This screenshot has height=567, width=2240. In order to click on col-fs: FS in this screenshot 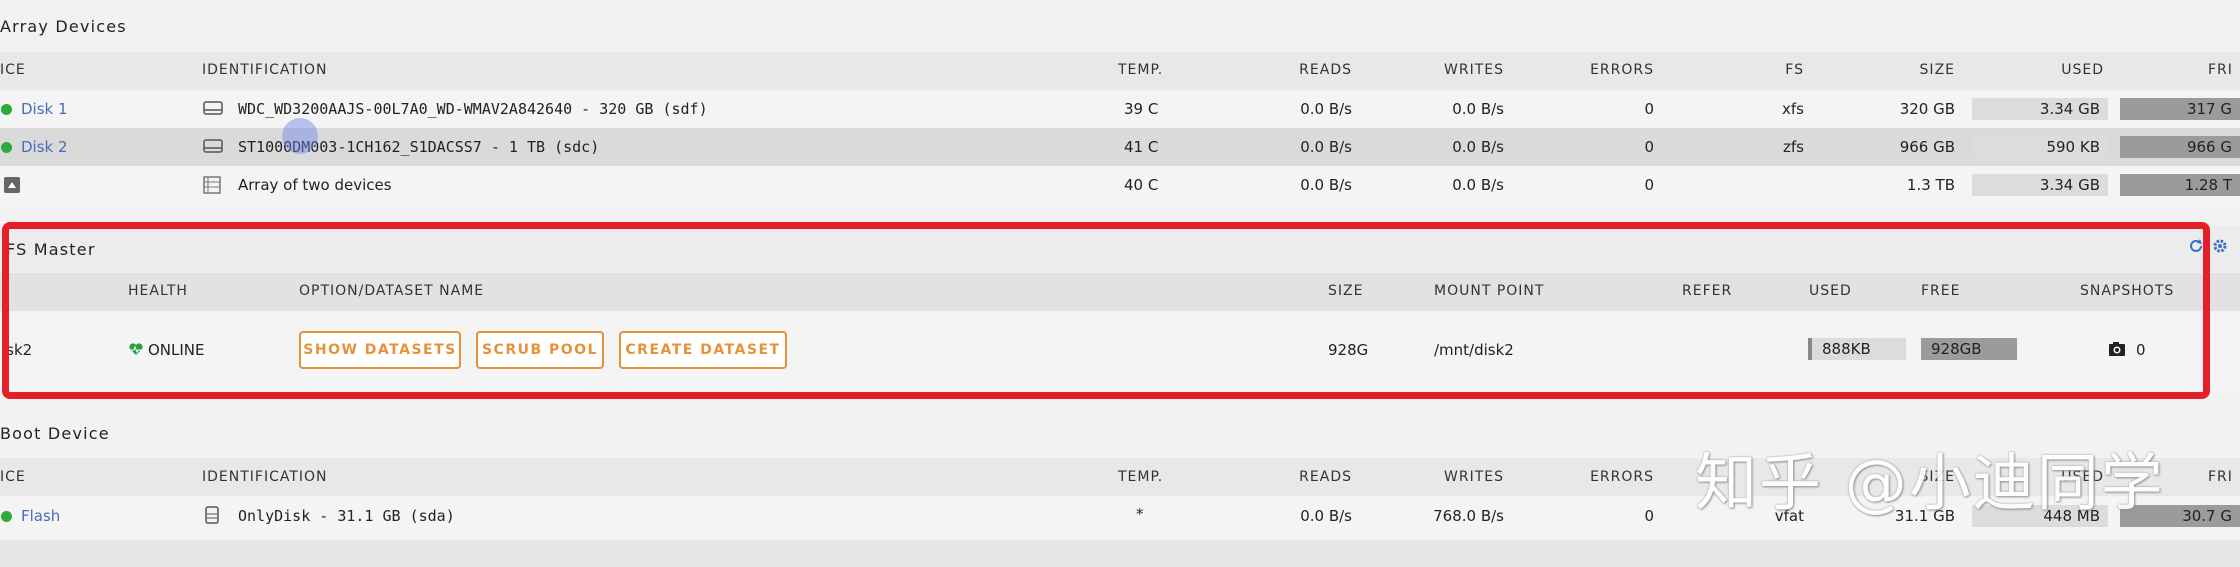, I will do `click(1794, 70)`.